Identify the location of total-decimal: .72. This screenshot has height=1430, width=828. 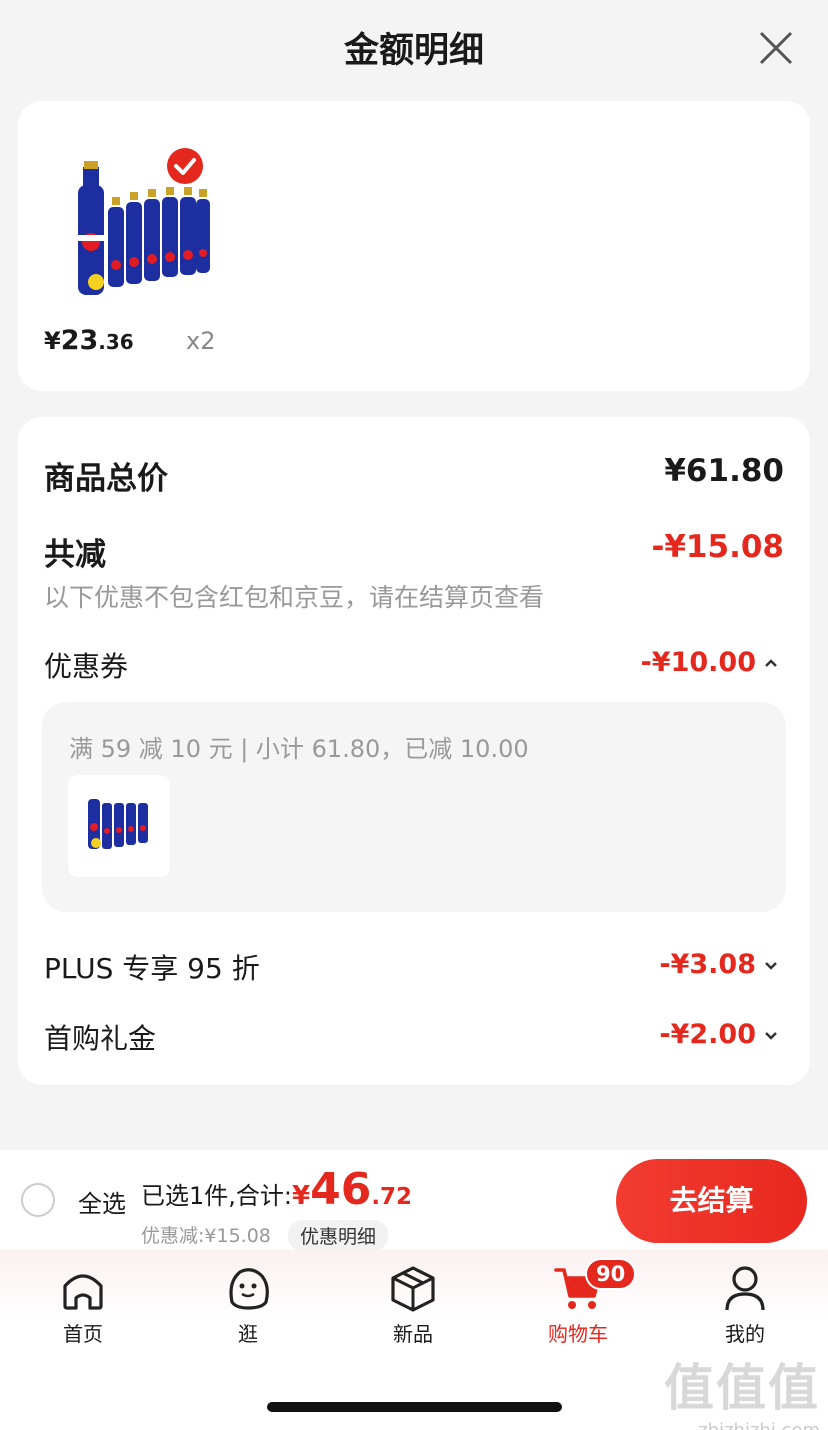
(392, 1197).